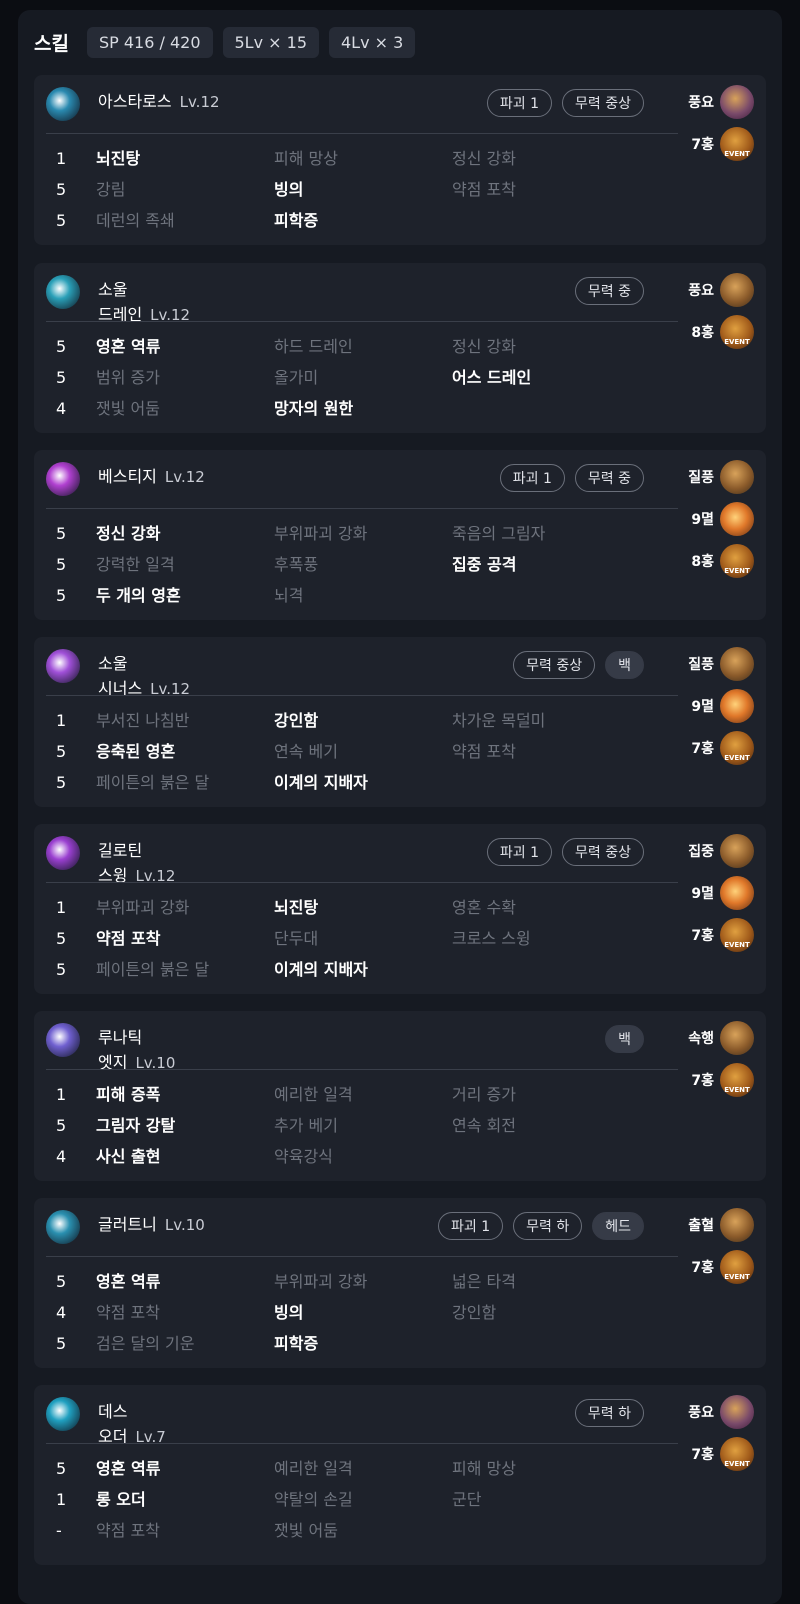 The height and width of the screenshot is (1604, 800). I want to click on tripod-row: 1 피해 증폭 예리한 일격 거리 증가, so click(366, 1095).